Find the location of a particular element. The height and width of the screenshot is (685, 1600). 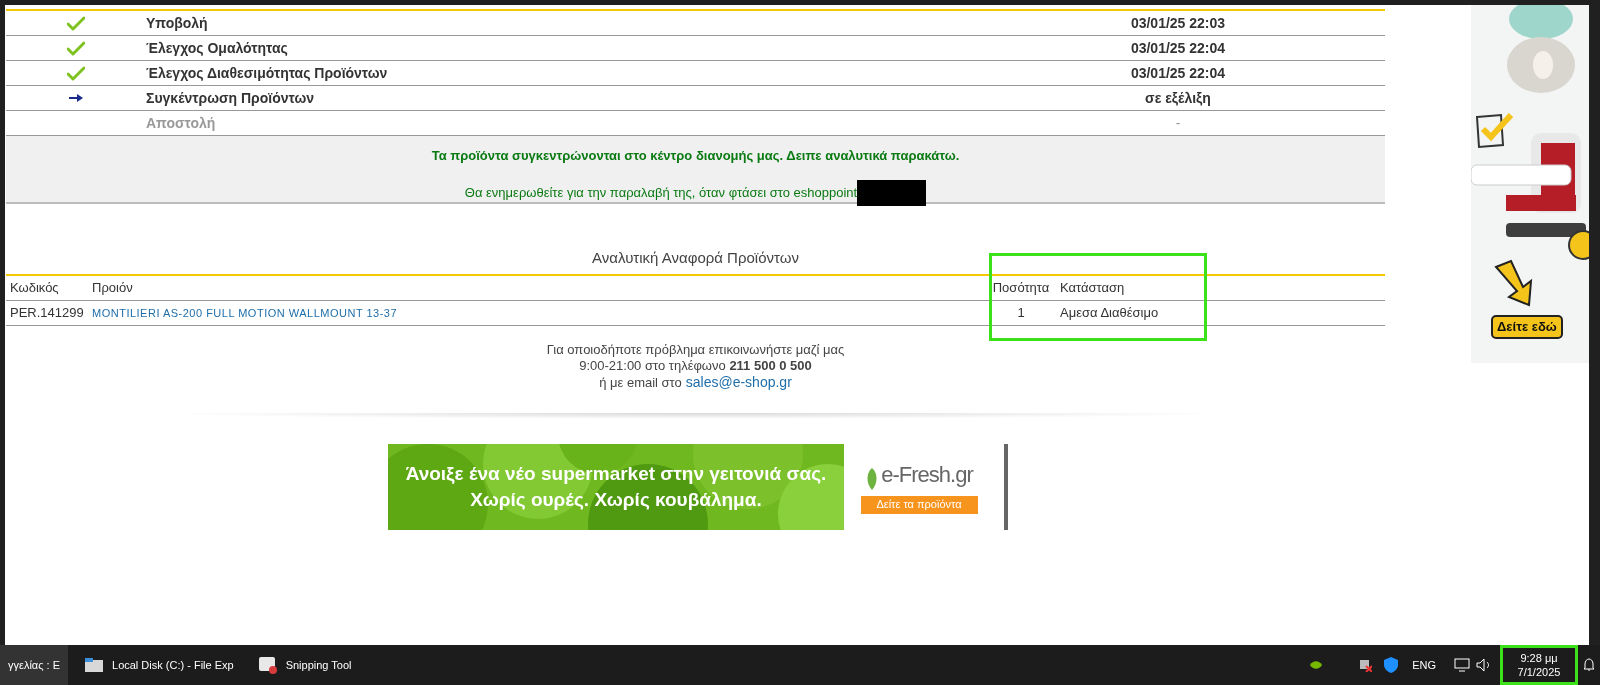

monitor-icon is located at coordinates (1462, 665).